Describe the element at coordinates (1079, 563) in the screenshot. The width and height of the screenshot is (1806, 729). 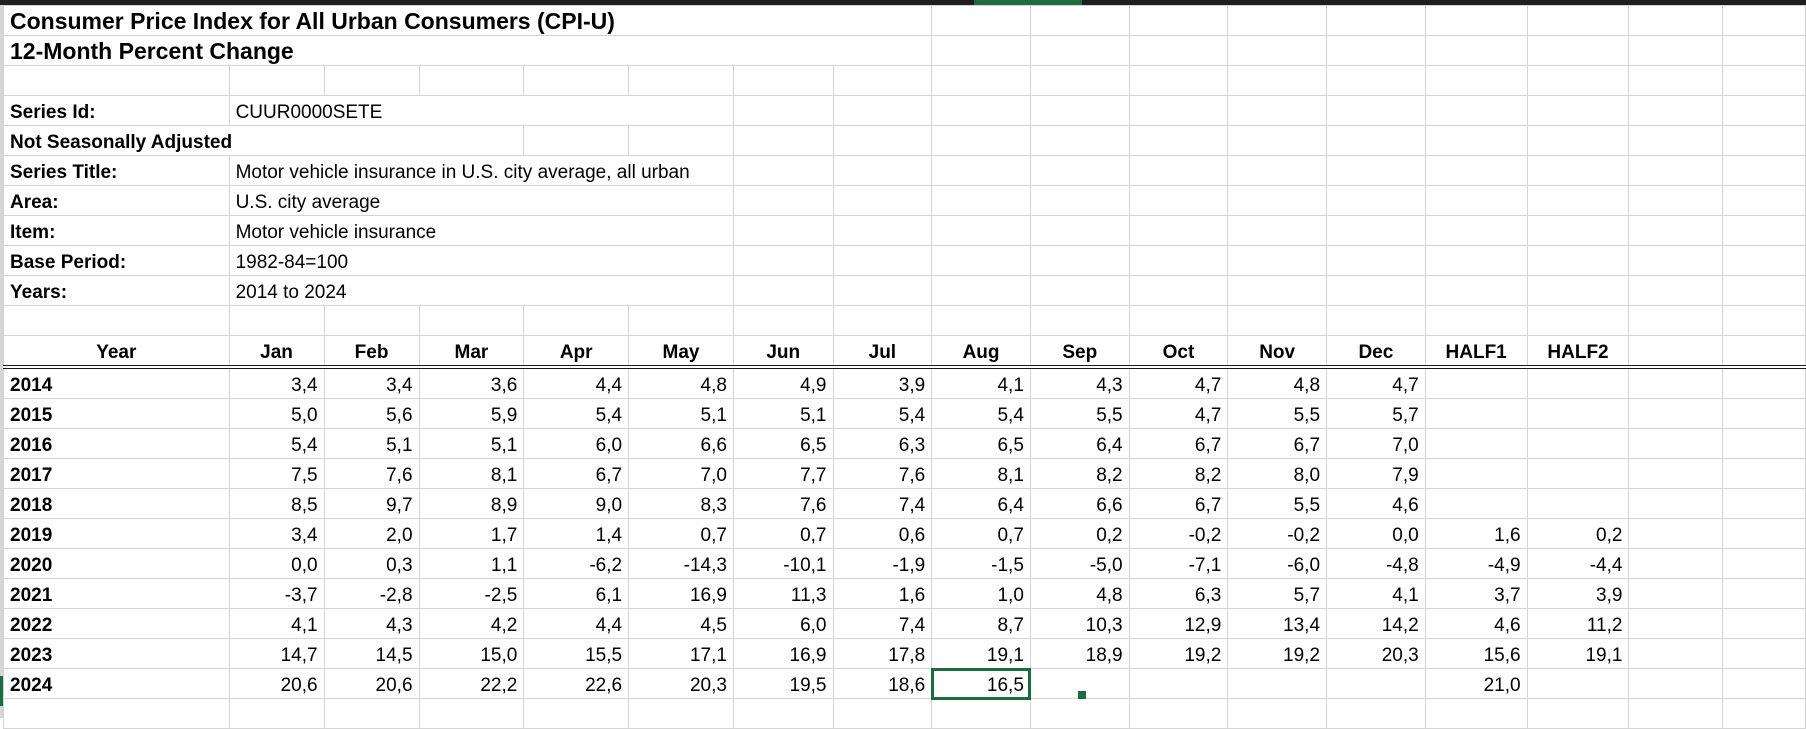
I see `value-cell: -5,0` at that location.